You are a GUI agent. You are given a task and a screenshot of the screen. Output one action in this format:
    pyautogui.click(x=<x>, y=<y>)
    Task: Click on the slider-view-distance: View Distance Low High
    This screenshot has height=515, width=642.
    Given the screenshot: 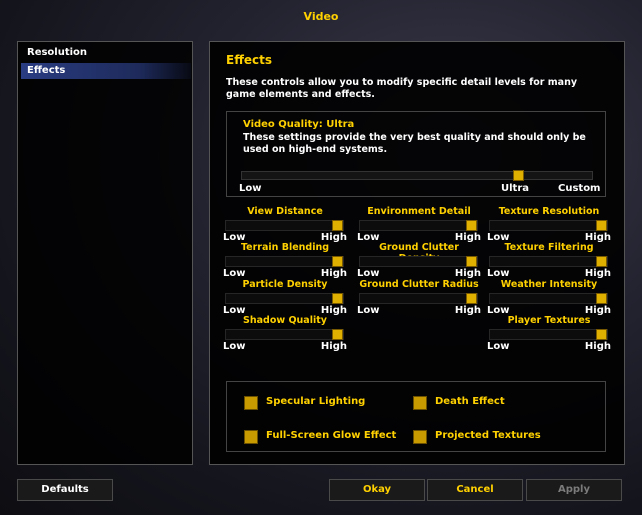 What is the action you would take?
    pyautogui.click(x=285, y=226)
    